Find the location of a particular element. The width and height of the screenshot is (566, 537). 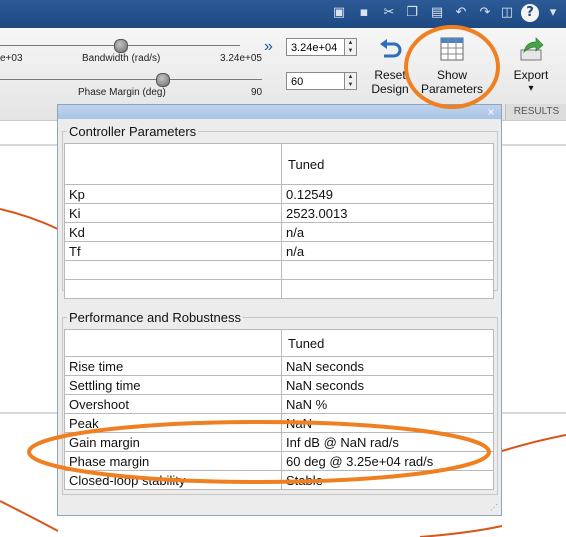

annotation-ellipse-show-parameters is located at coordinates (452, 67).